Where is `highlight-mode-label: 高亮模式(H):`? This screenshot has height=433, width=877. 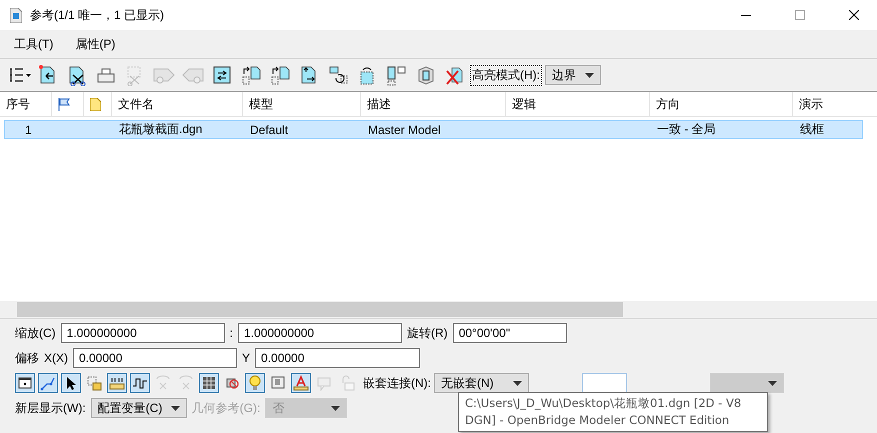 highlight-mode-label: 高亮模式(H): is located at coordinates (506, 75).